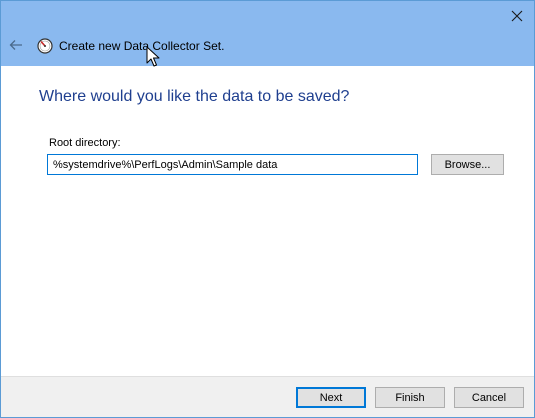 The width and height of the screenshot is (535, 418). I want to click on close-button, so click(517, 16).